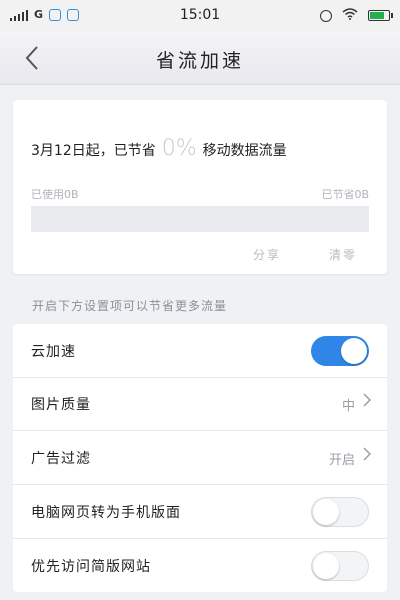 The width and height of the screenshot is (400, 600). What do you see at coordinates (159, 148) in the screenshot?
I see `savings-summary: 3月12日起，已节省 0% 移动数据流量` at bounding box center [159, 148].